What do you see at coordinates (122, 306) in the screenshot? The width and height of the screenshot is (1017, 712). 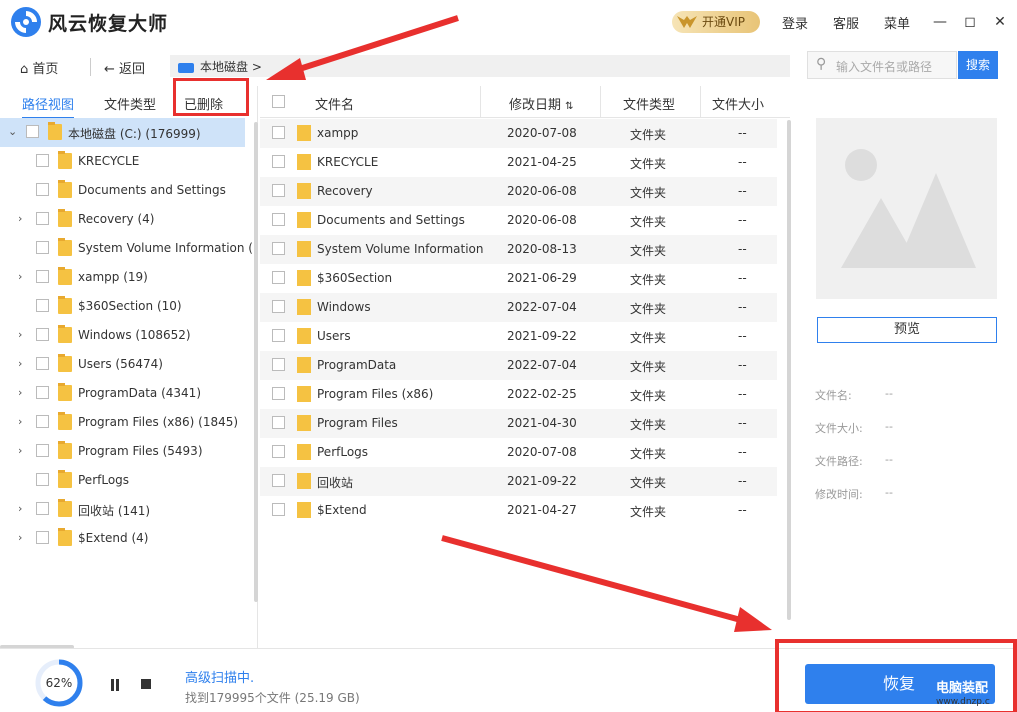 I see `tree-item: $360Section (10)` at bounding box center [122, 306].